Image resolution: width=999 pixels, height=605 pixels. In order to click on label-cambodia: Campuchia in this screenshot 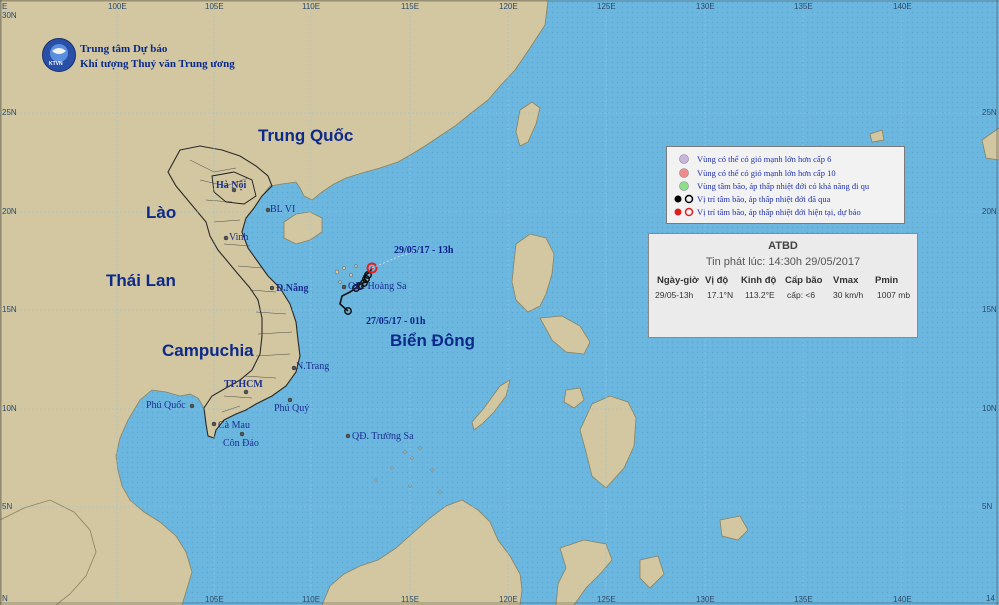, I will do `click(208, 350)`.